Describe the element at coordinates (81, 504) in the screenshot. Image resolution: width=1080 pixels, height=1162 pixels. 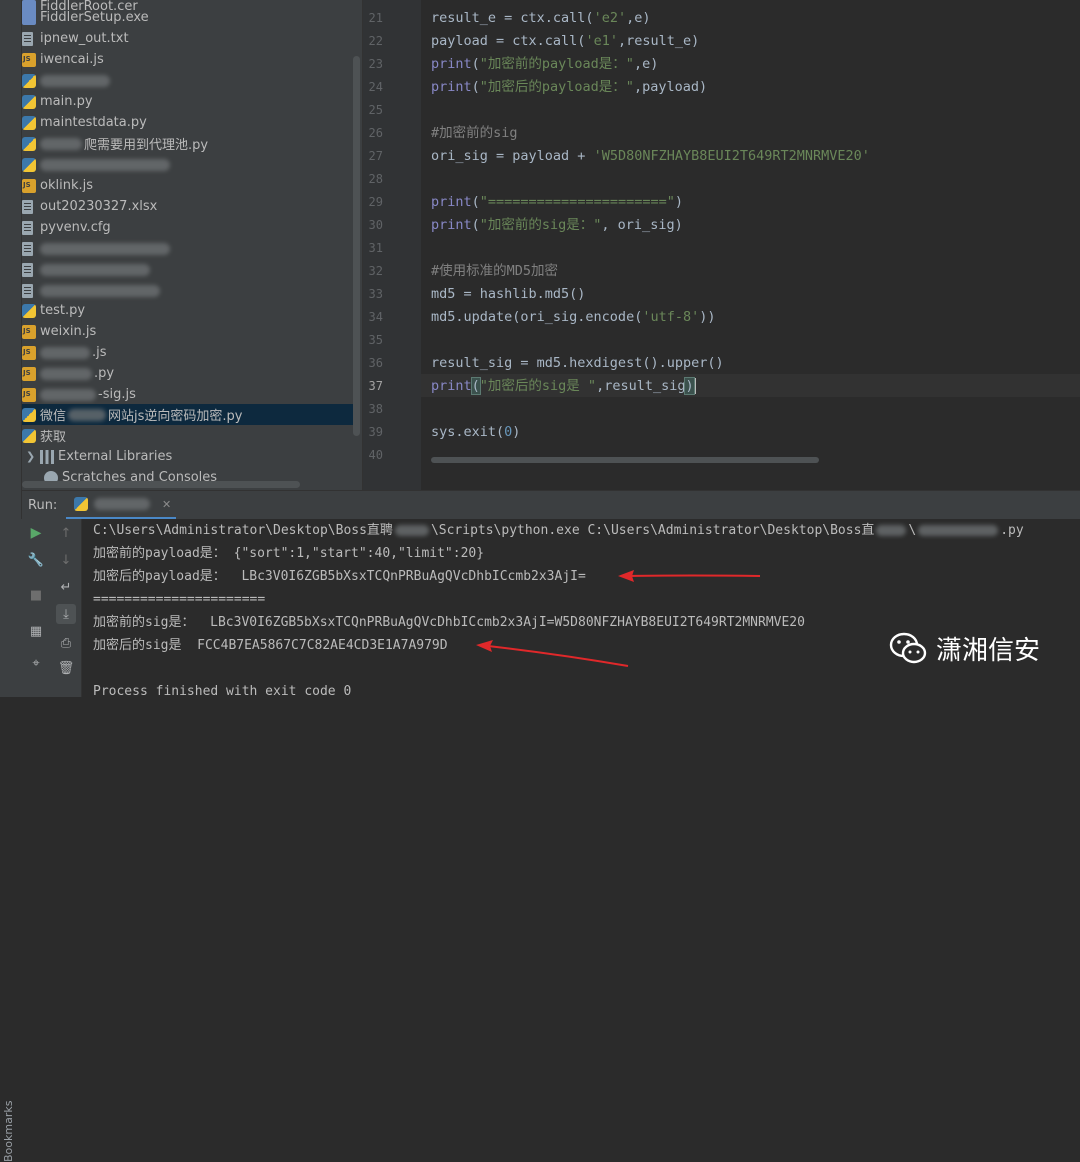
I see `python-icon` at that location.